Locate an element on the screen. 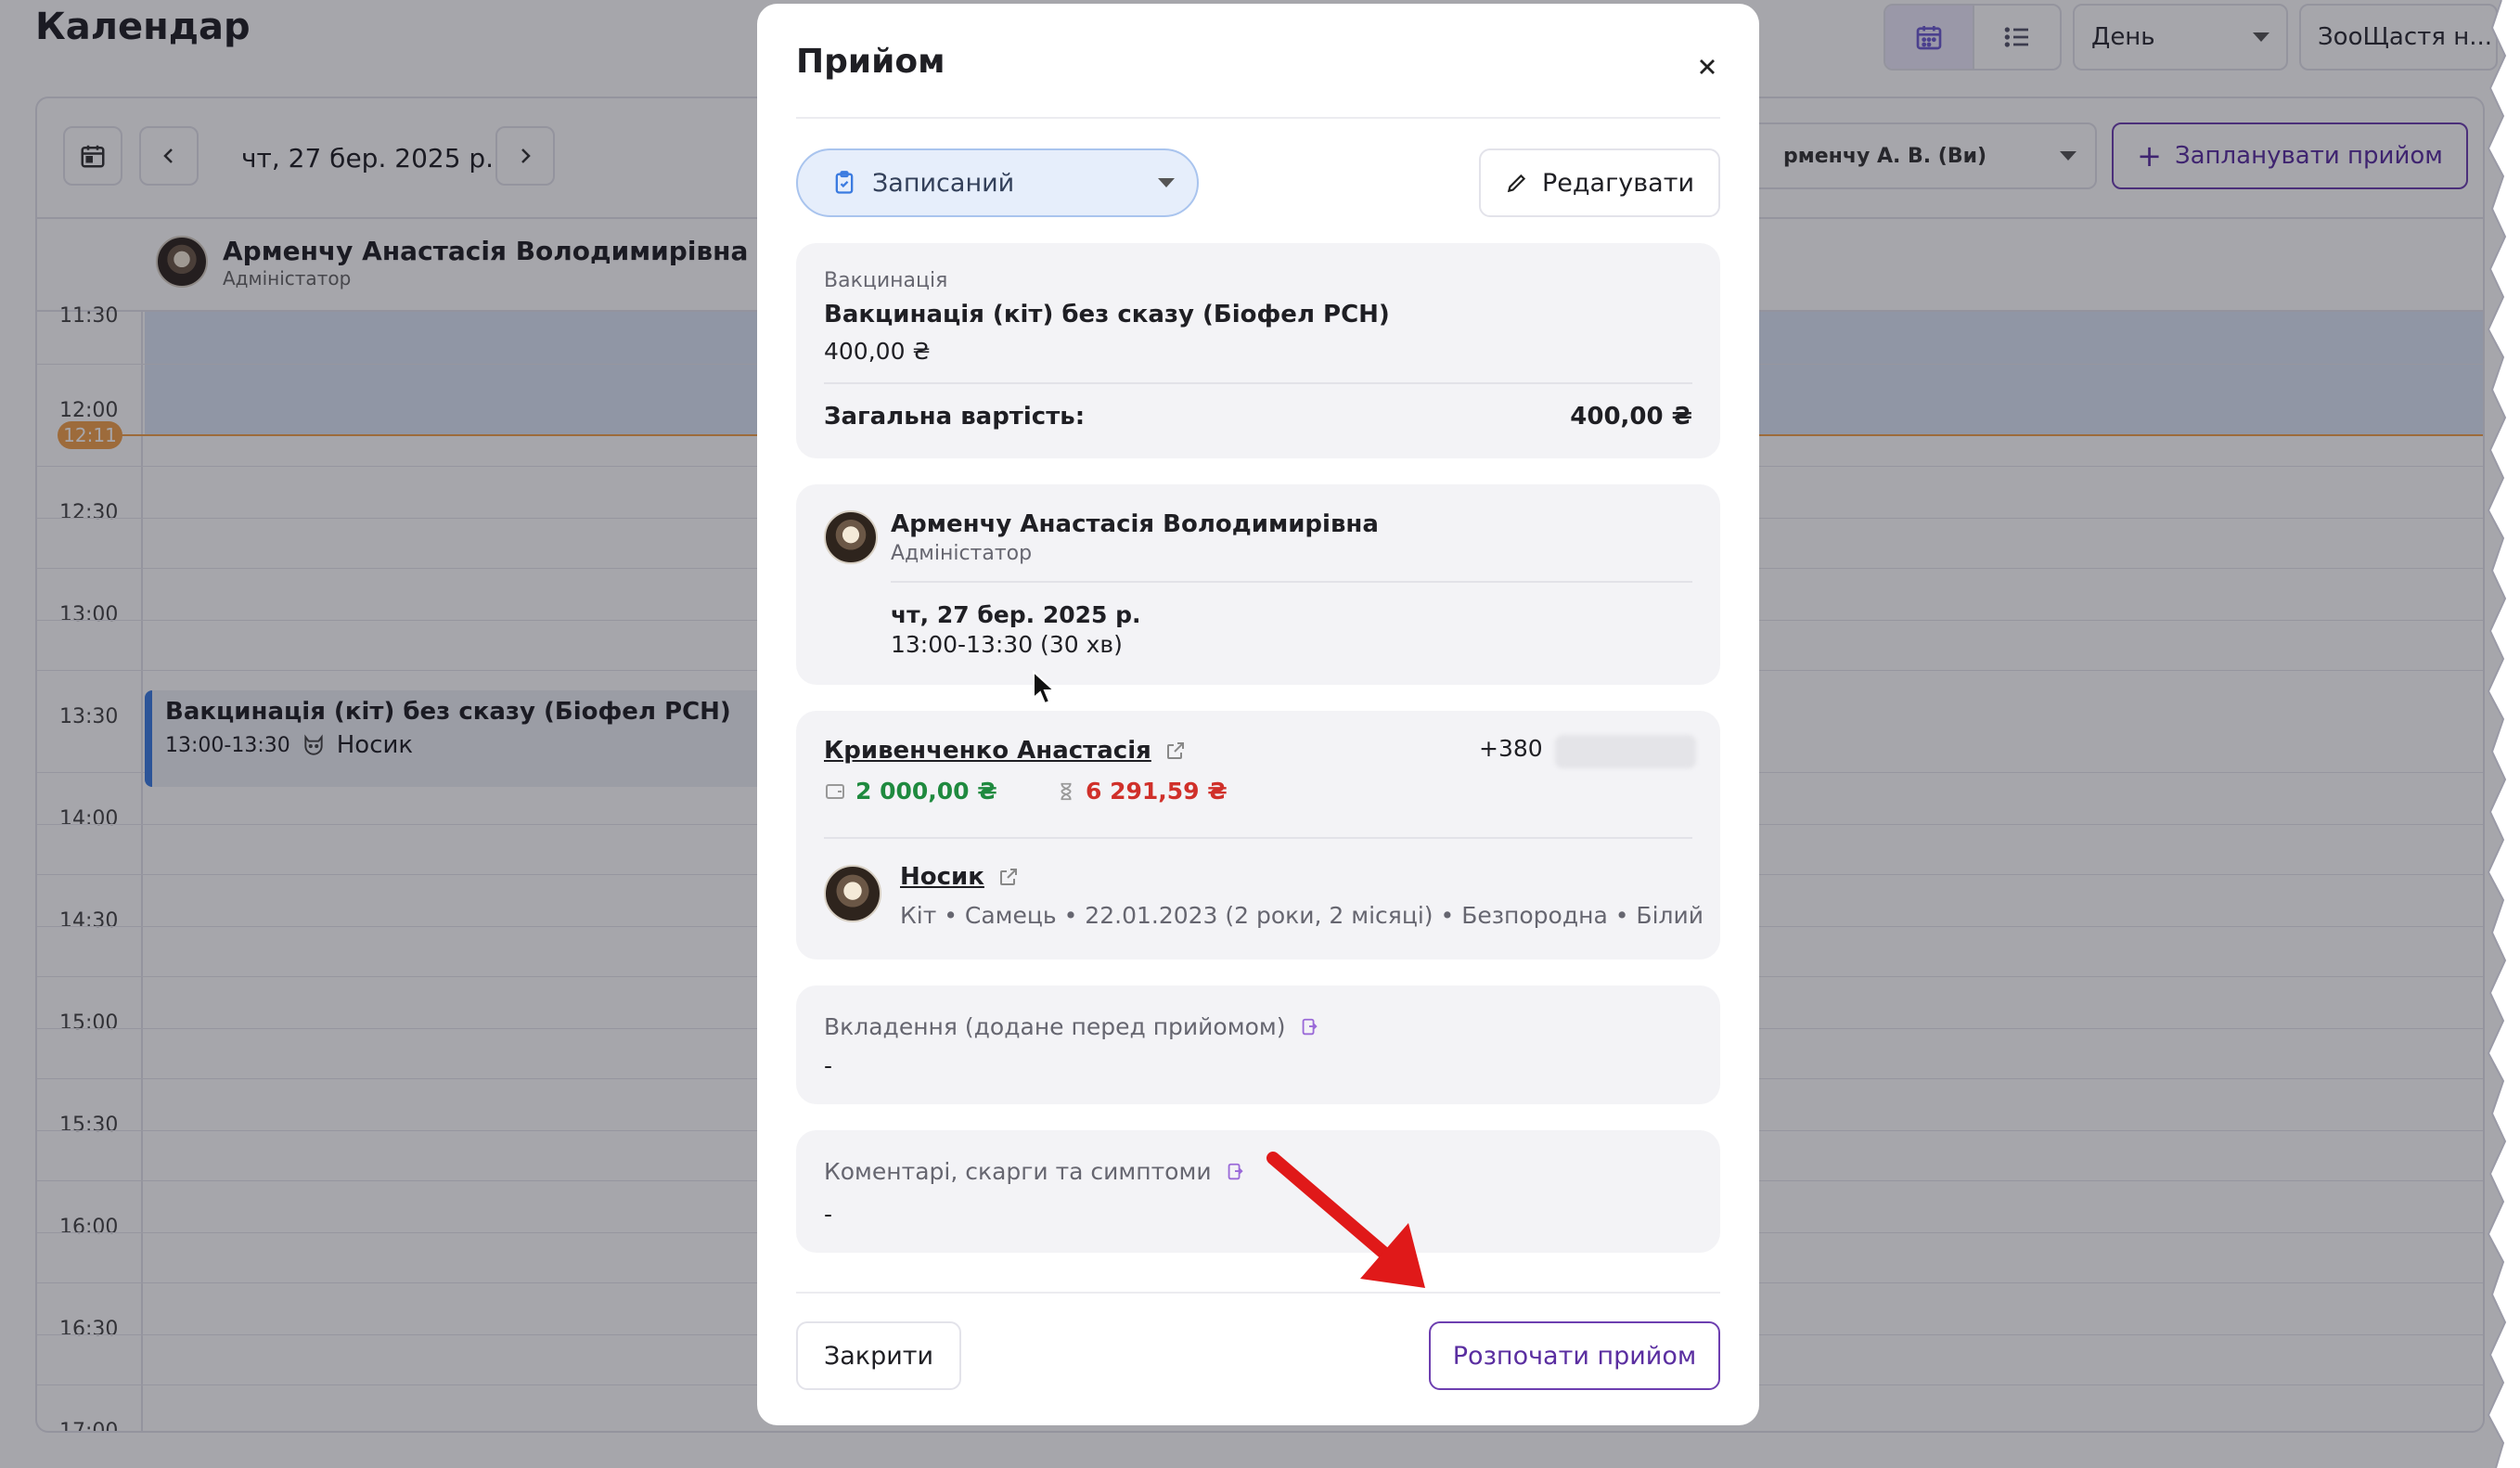  comments-header: Коментарі, скарги та симптоми is located at coordinates (1034, 1171).